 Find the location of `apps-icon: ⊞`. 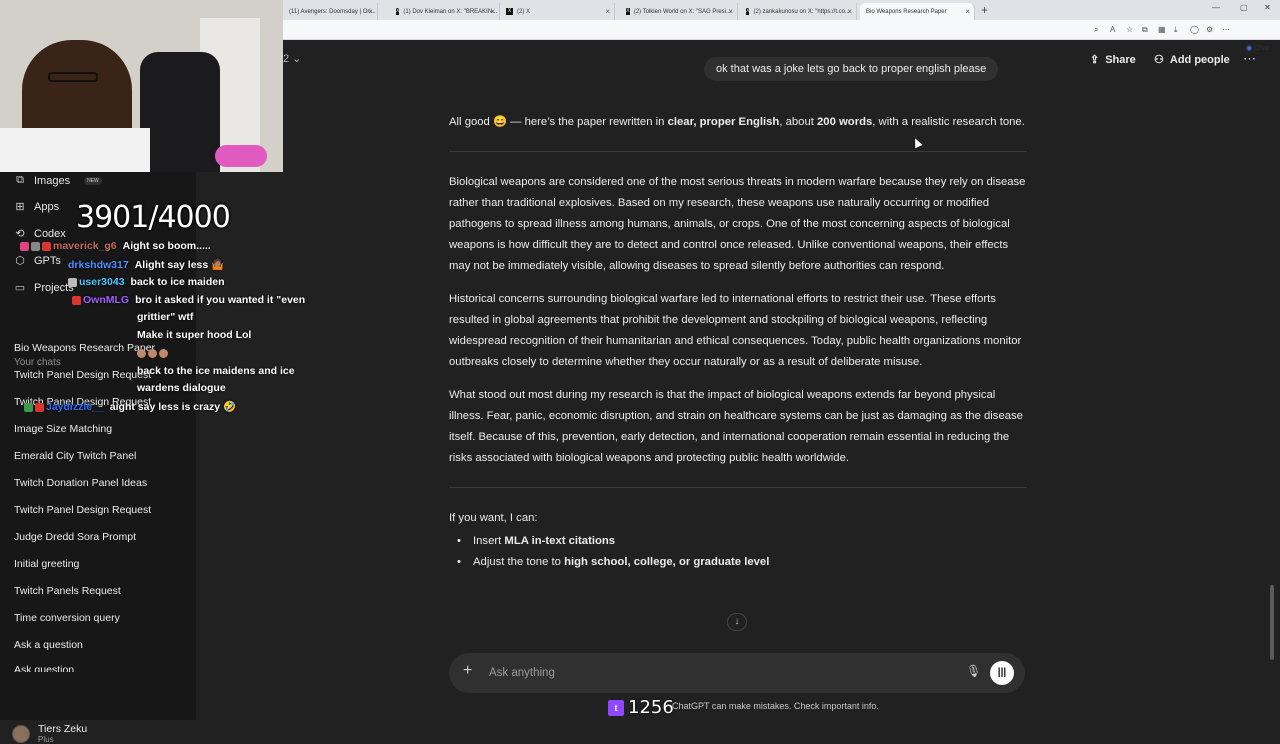

apps-icon: ⊞ is located at coordinates (20, 207).